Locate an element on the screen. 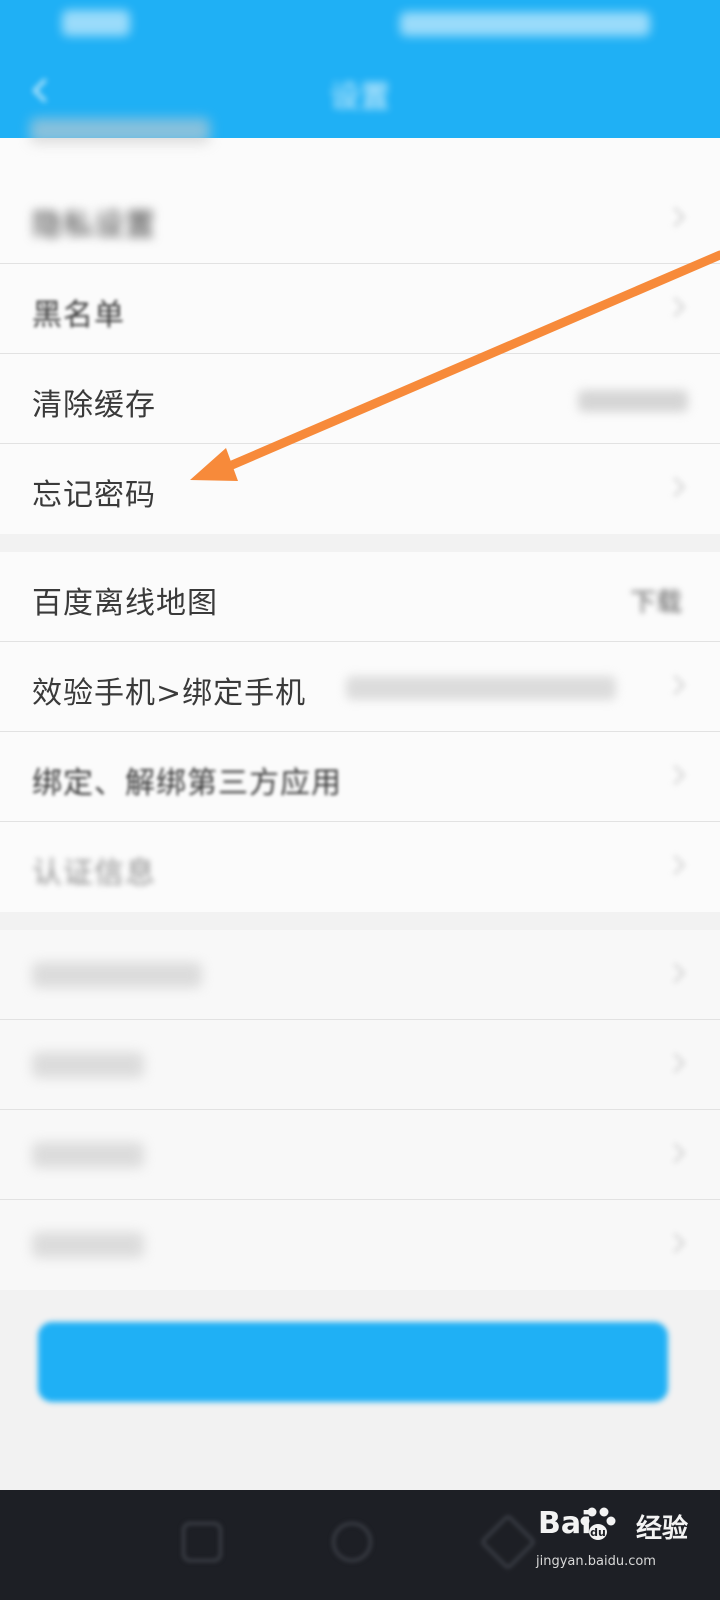  status-time is located at coordinates (96, 23).